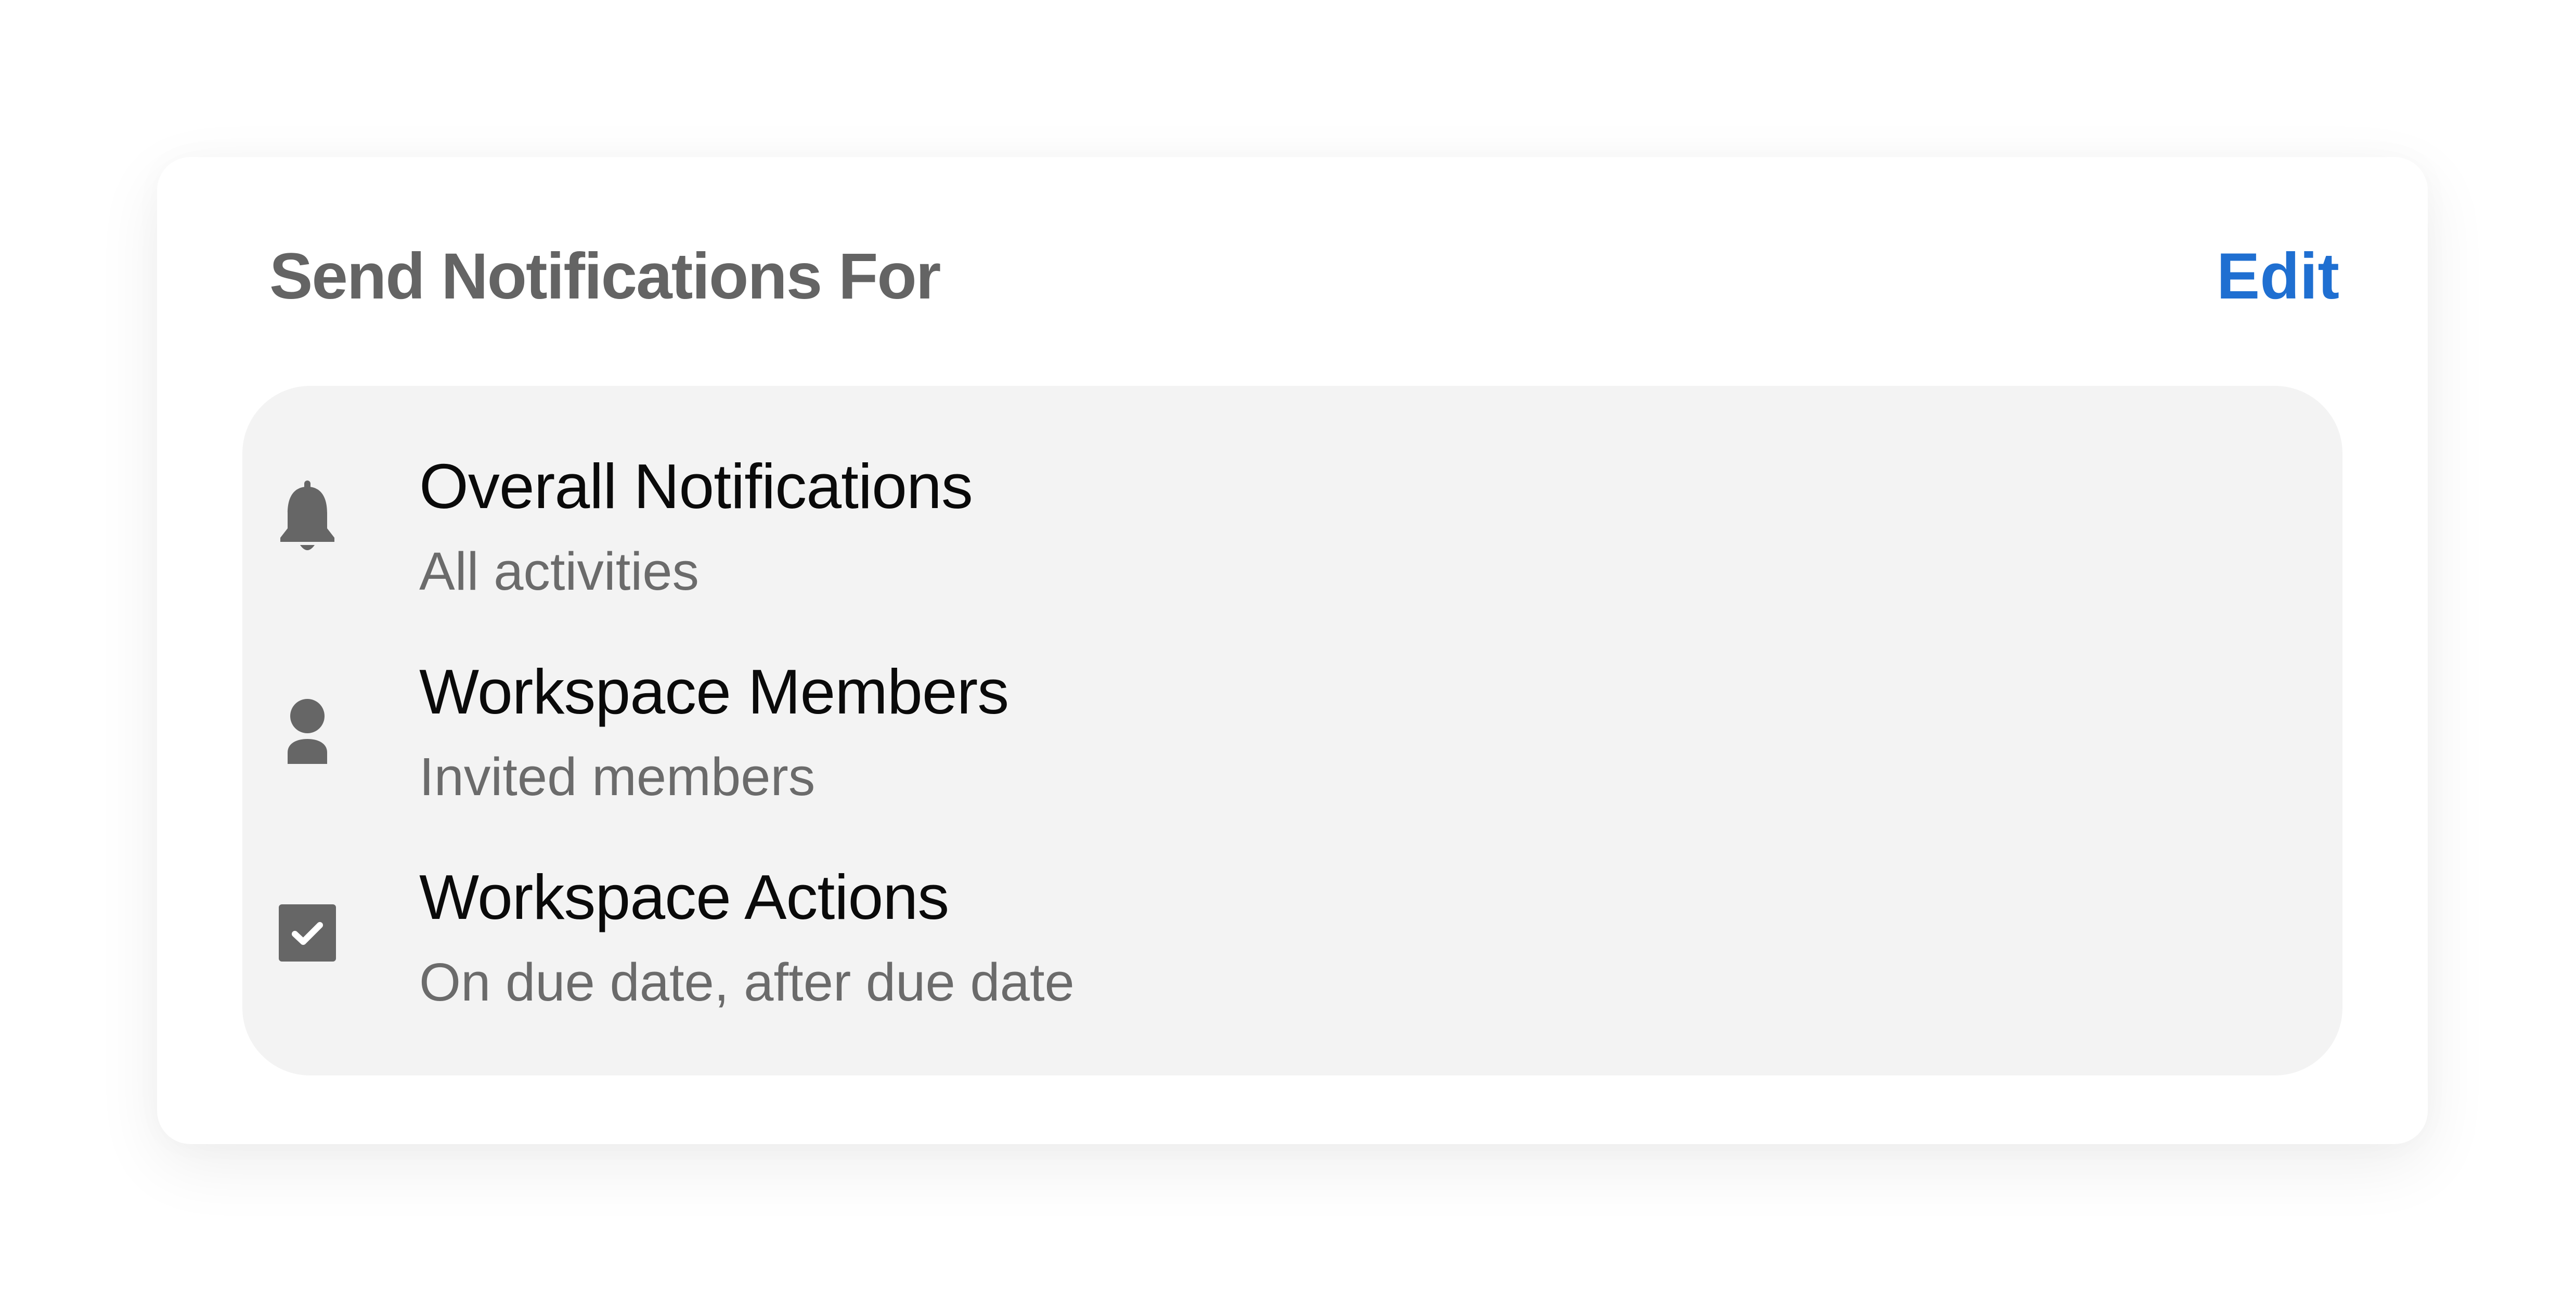 The width and height of the screenshot is (2576, 1298). Describe the element at coordinates (617, 777) in the screenshot. I see `item-subtitle: Invited members` at that location.